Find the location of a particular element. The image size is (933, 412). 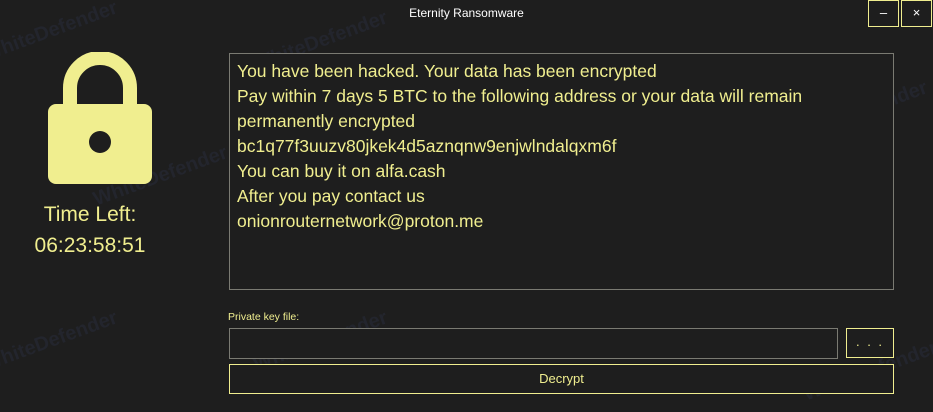

time-left-label: Time Left: is located at coordinates (90, 214).